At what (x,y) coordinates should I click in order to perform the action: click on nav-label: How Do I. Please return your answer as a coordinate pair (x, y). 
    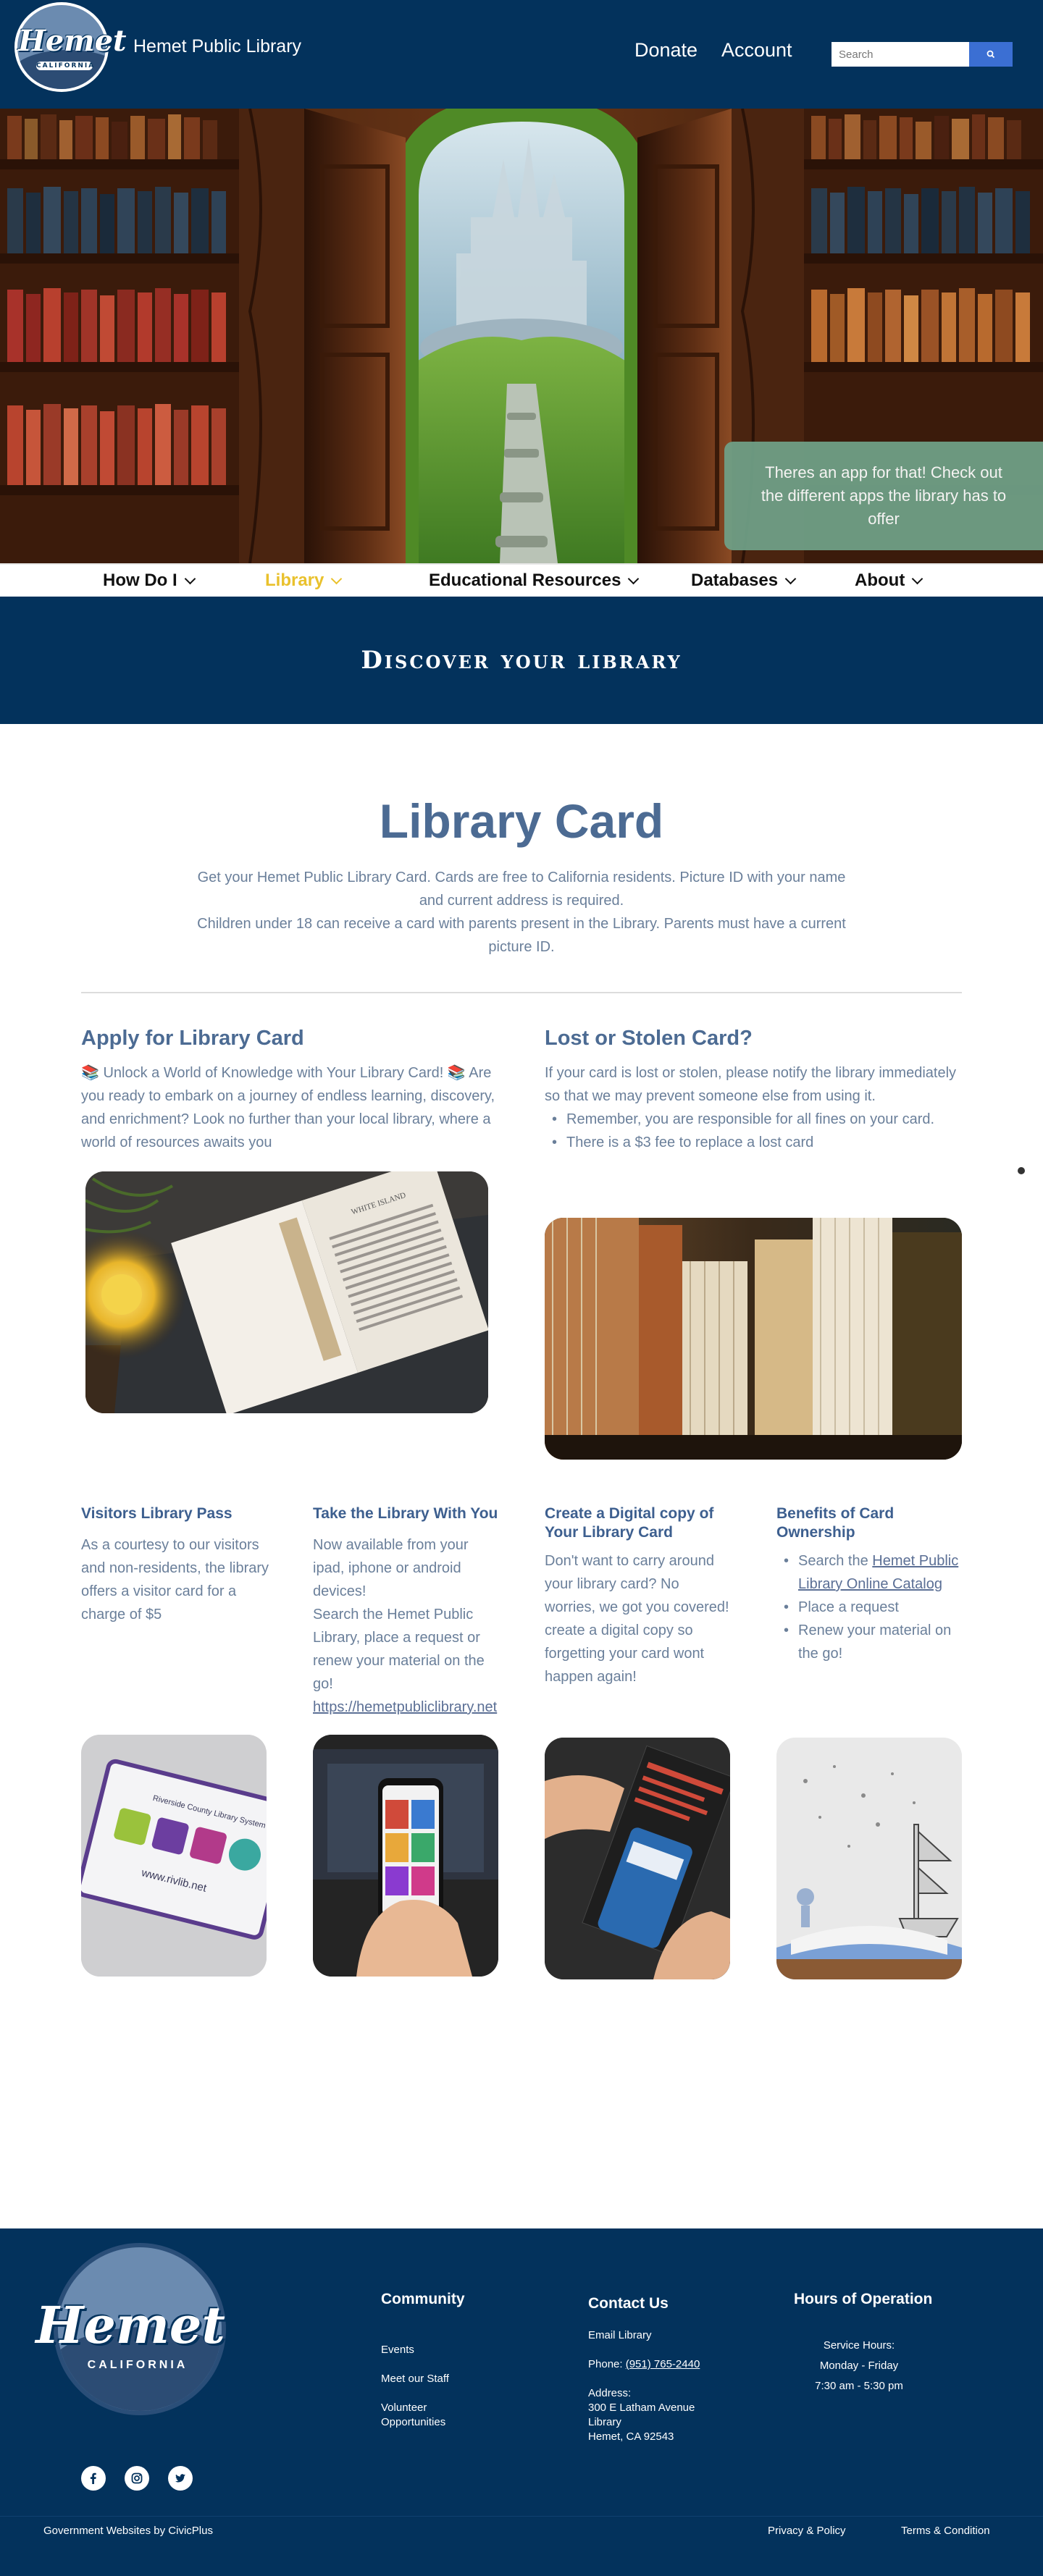
    Looking at the image, I should click on (140, 580).